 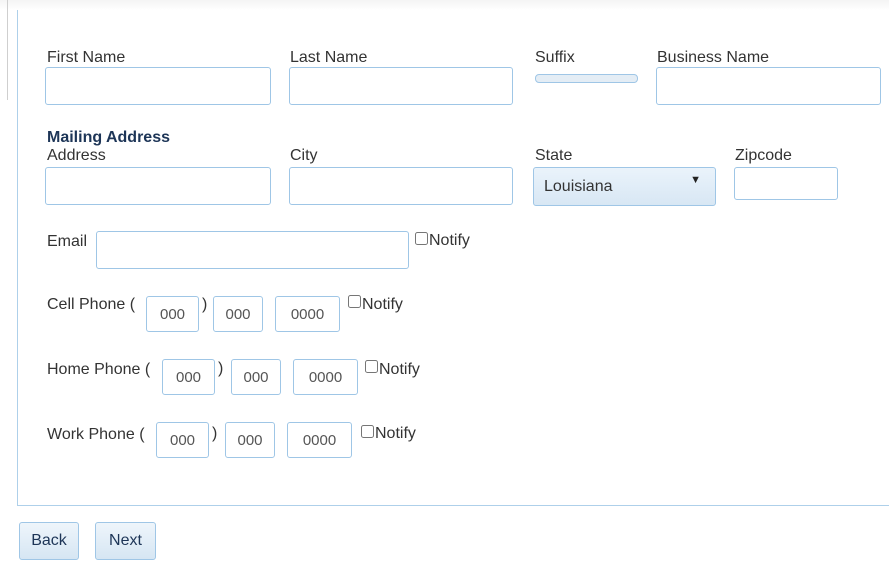 I want to click on home-phone-area-input, so click(x=188, y=377).